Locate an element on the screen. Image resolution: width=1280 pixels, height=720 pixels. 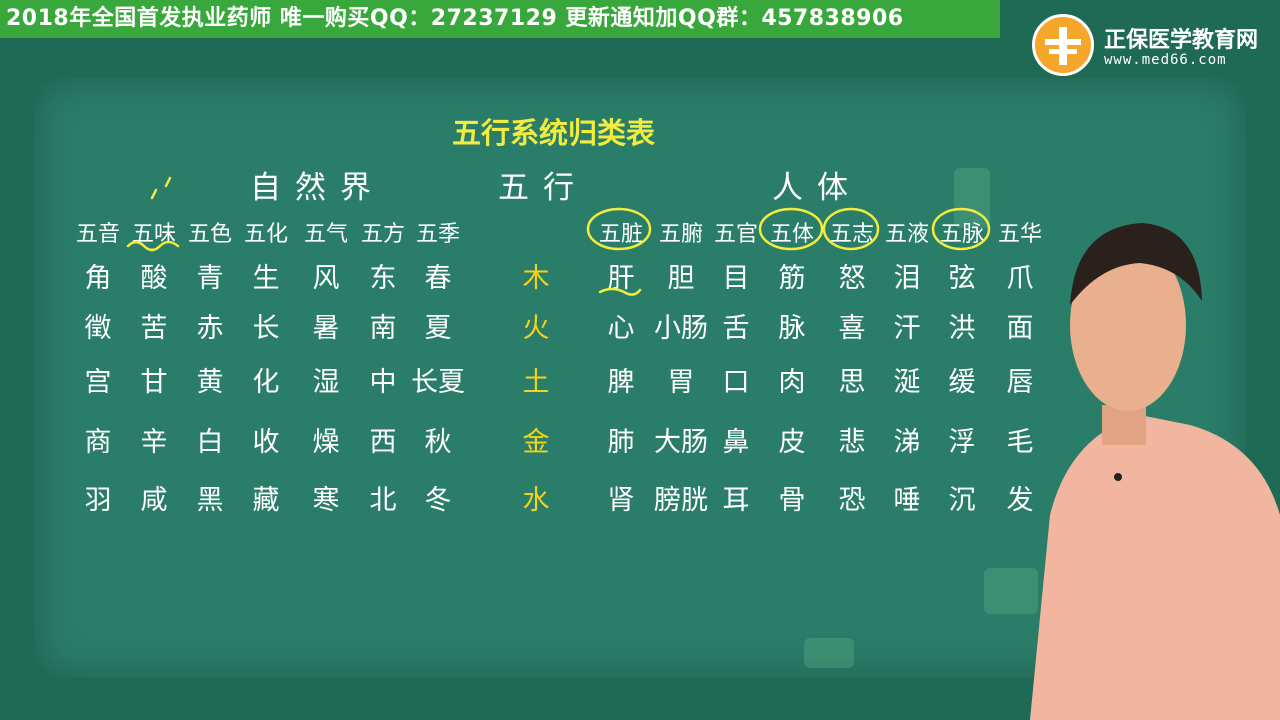
logo-url: www.med66.com is located at coordinates (1165, 60).